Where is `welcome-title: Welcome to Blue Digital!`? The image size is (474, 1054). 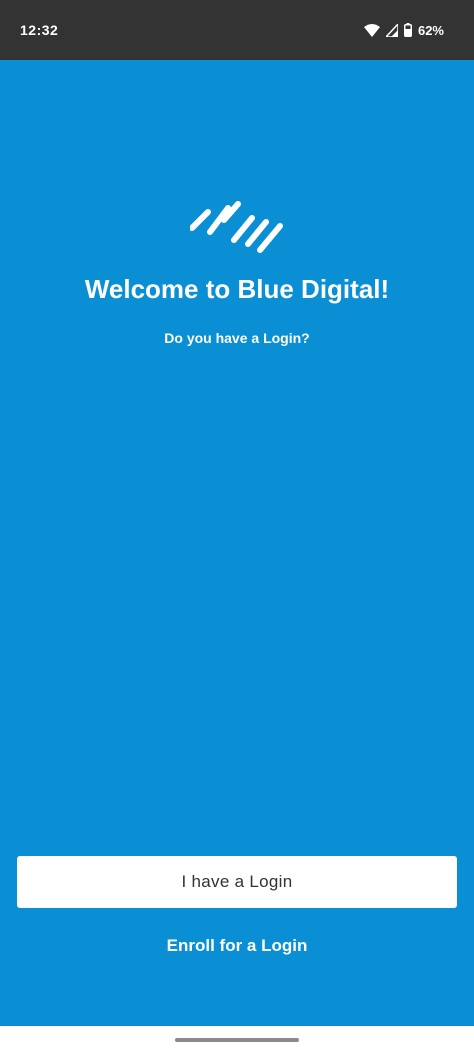
welcome-title: Welcome to Blue Digital! is located at coordinates (237, 289).